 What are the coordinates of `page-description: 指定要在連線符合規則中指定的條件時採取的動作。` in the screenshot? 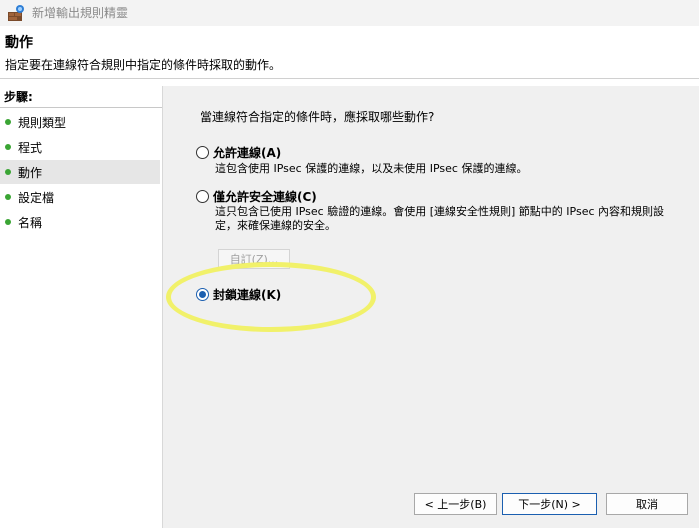 It's located at (143, 65).